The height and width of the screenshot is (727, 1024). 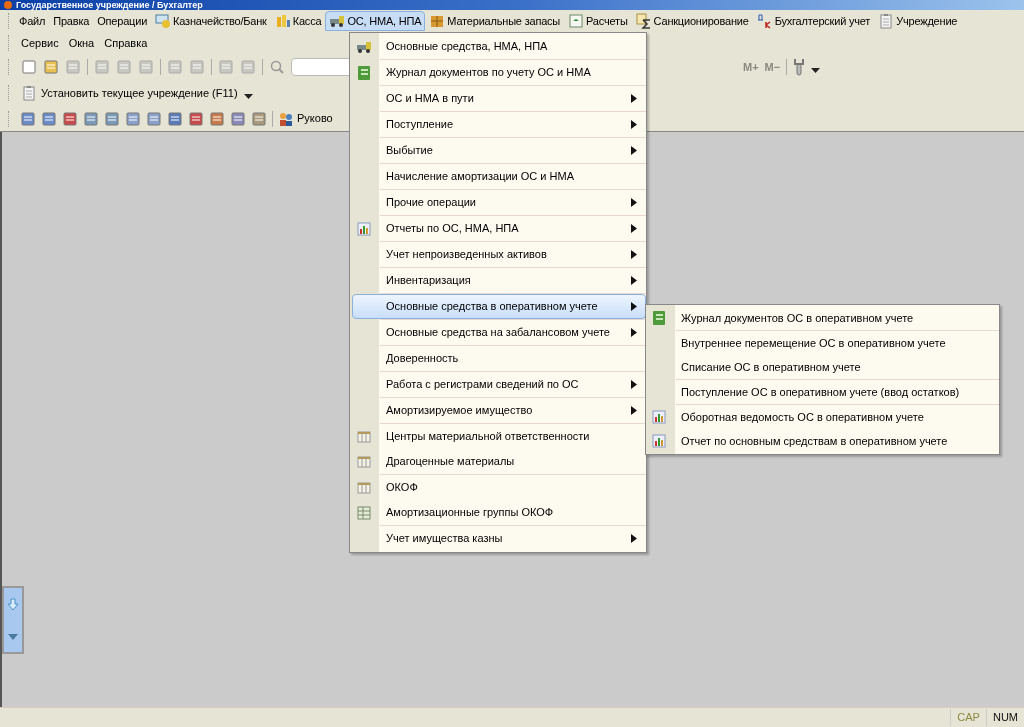 What do you see at coordinates (499, 306) in the screenshot?
I see `menu-entry: Основные средства в оперативном учете` at bounding box center [499, 306].